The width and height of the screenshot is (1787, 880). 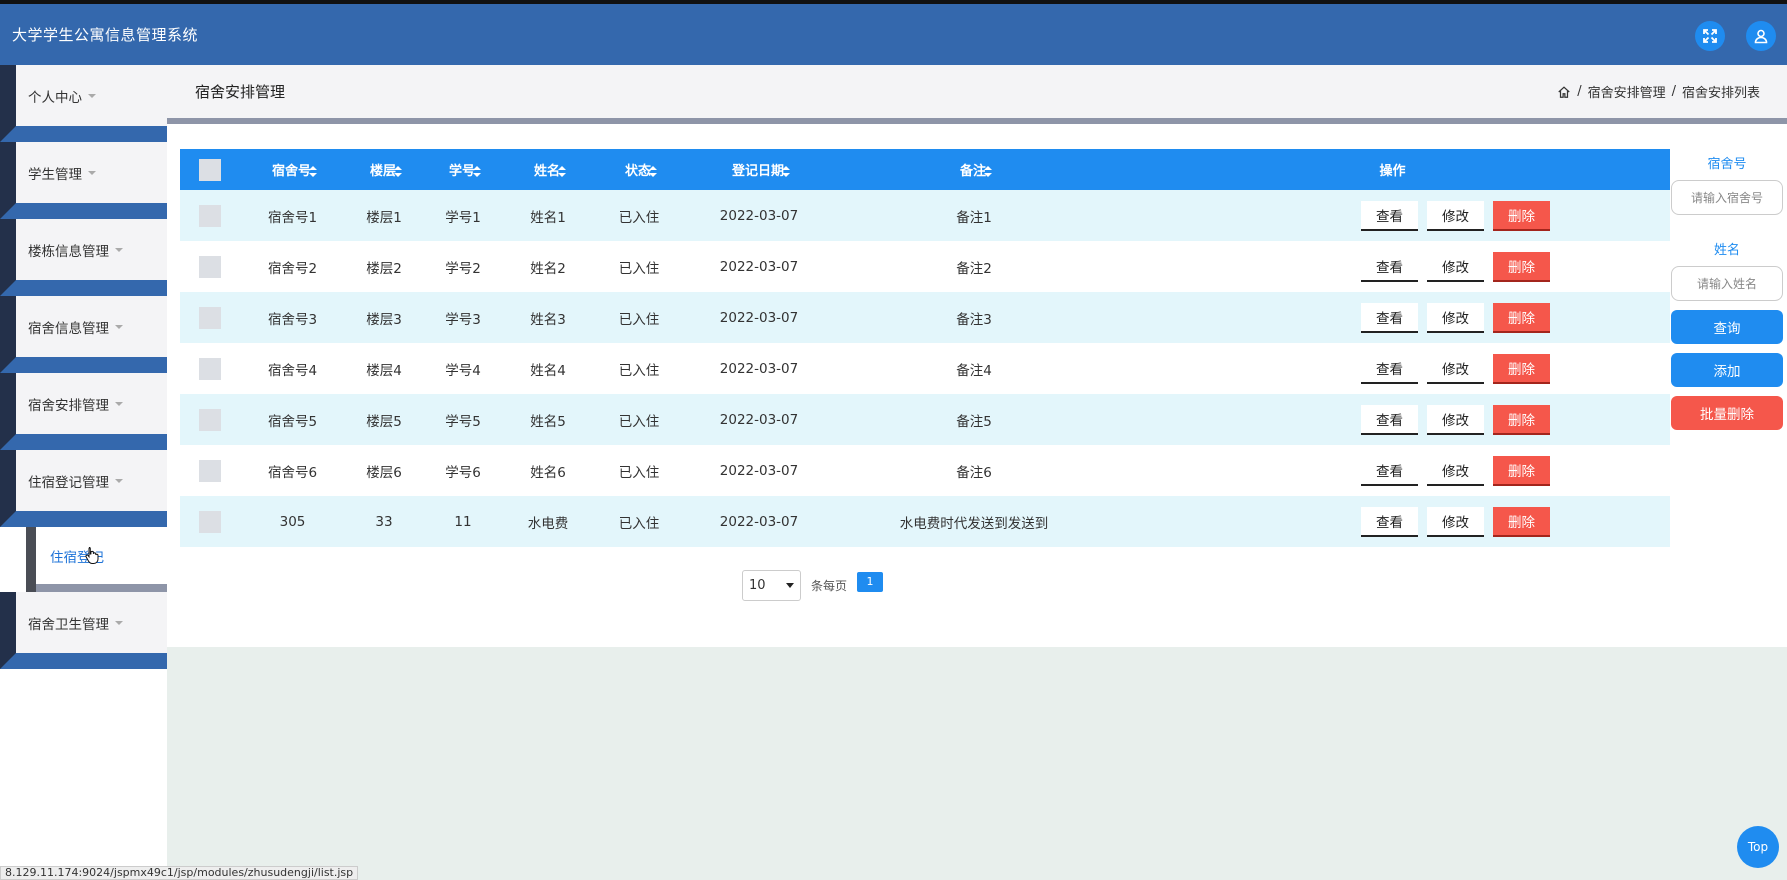 I want to click on cell-note: 备注1, so click(x=974, y=215).